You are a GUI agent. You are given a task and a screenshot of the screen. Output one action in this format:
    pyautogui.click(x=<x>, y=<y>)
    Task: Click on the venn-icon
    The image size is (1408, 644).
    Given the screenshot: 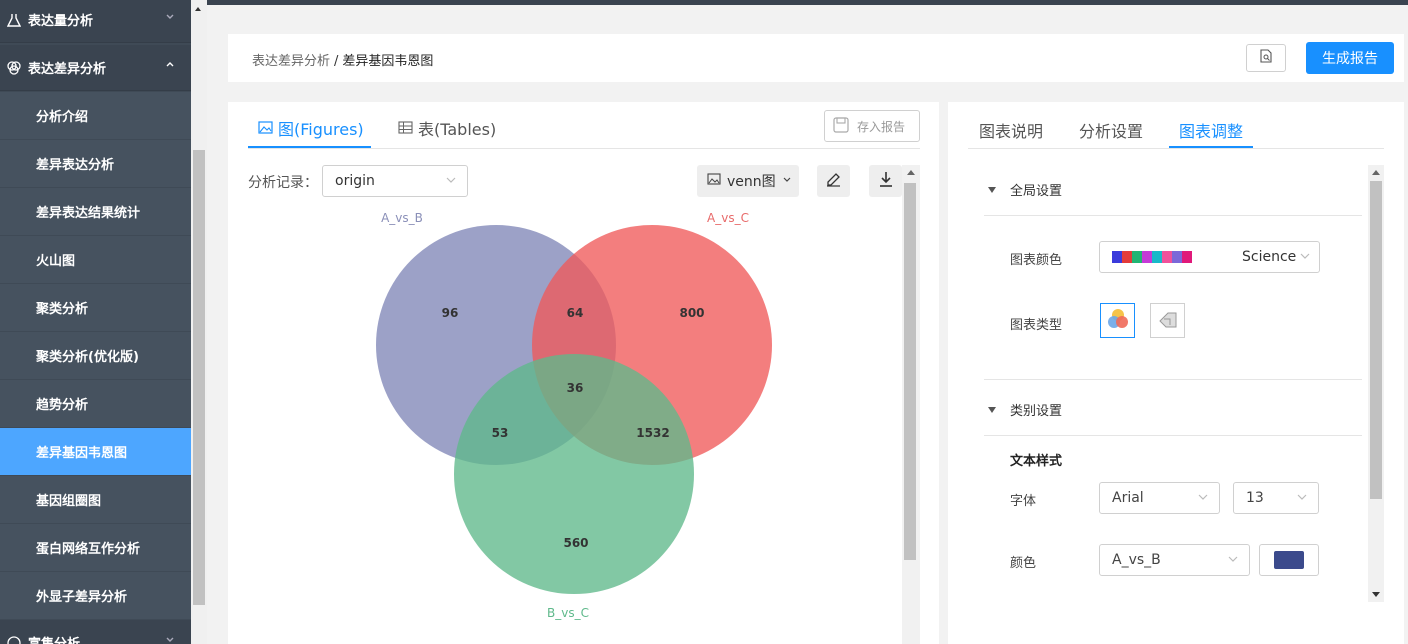 What is the action you would take?
    pyautogui.click(x=1118, y=321)
    